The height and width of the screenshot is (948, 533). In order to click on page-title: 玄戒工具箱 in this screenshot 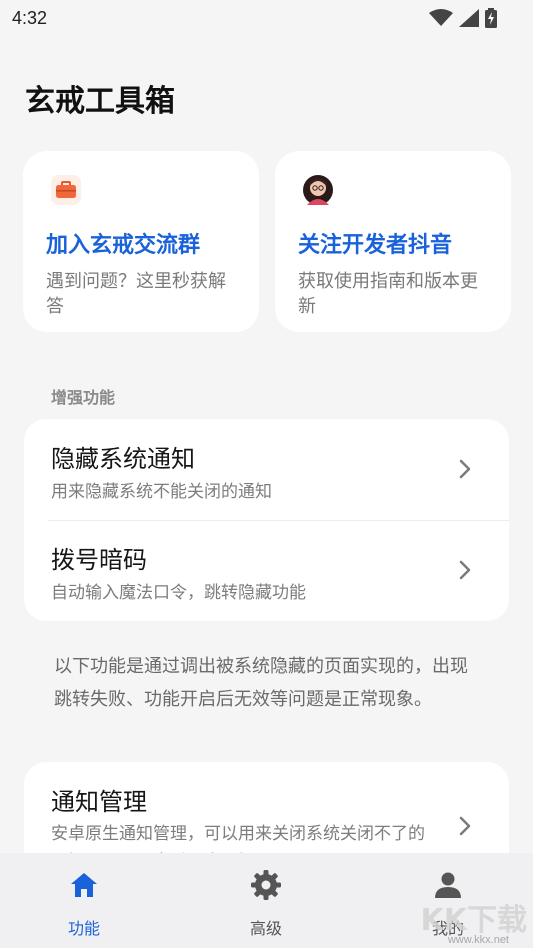, I will do `click(100, 101)`.